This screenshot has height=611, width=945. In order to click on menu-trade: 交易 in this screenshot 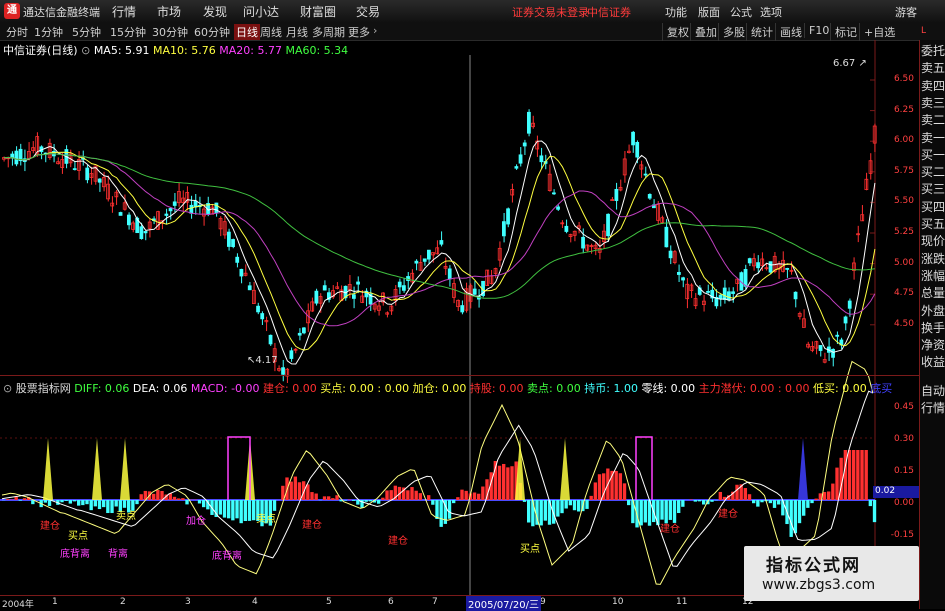, I will do `click(368, 11)`.